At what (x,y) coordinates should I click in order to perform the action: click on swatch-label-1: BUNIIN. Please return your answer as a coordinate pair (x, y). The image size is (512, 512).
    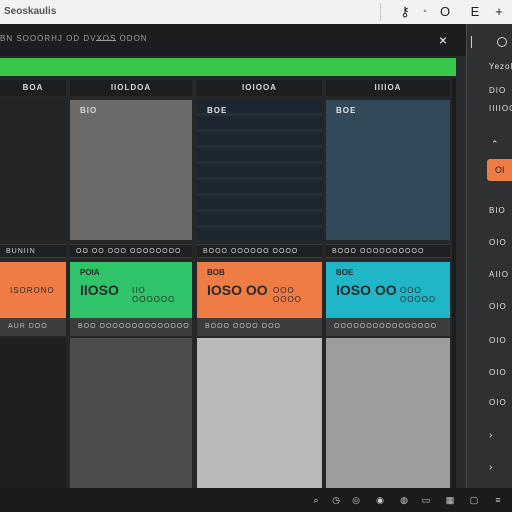
    Looking at the image, I should click on (33, 251).